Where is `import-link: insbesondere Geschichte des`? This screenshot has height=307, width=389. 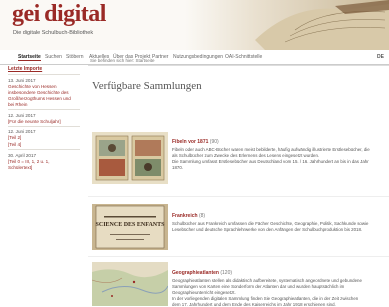
import-link: insbesondere Geschichte des is located at coordinates (38, 92).